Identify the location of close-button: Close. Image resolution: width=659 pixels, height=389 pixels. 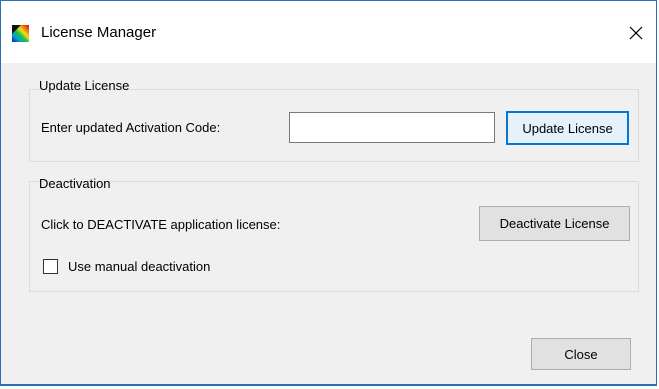
(581, 354).